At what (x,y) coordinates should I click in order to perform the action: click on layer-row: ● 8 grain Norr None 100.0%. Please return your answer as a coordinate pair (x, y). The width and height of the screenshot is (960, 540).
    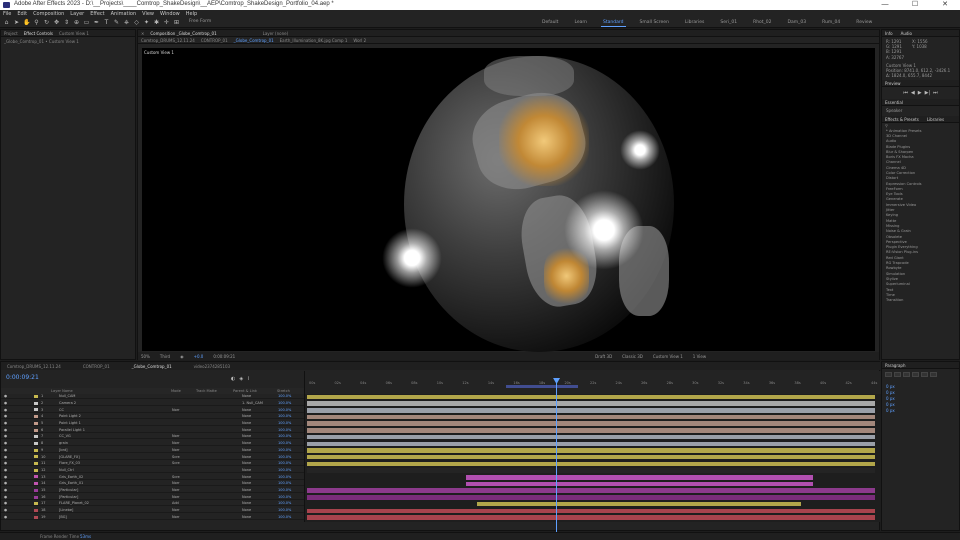
    Looking at the image, I should click on (152, 443).